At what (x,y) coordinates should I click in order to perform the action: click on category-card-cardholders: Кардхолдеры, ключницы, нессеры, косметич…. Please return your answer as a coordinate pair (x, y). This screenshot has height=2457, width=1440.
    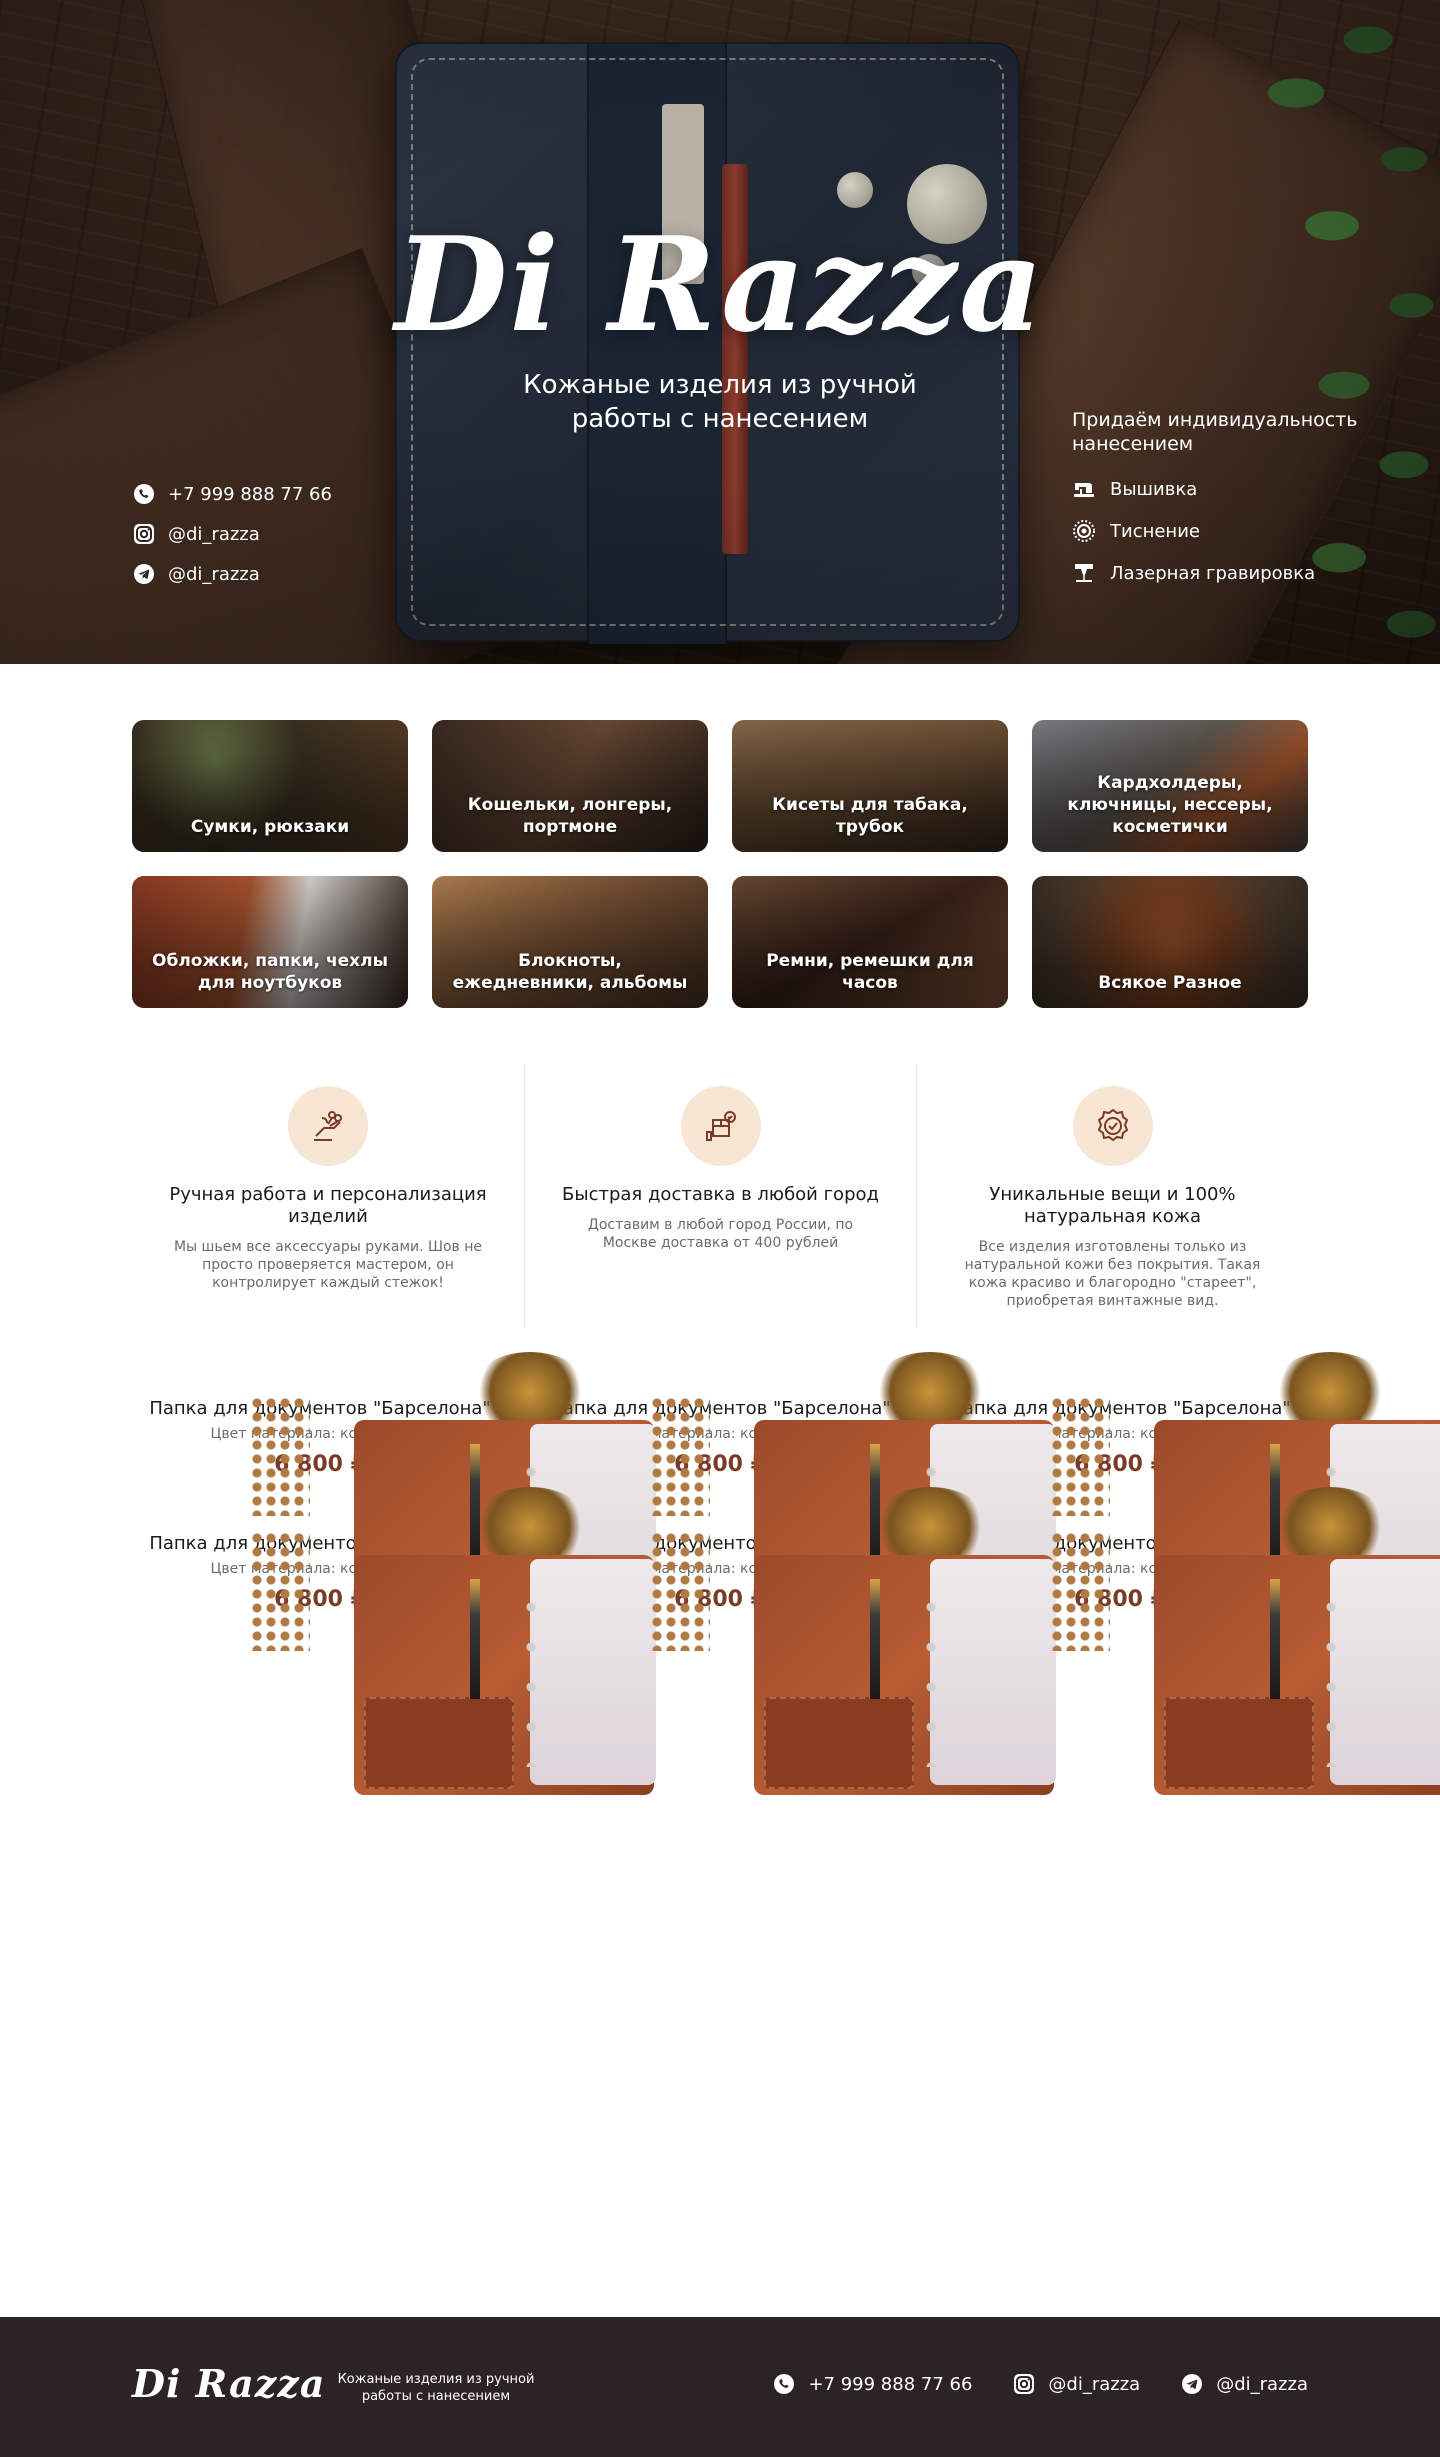
    Looking at the image, I should click on (1170, 786).